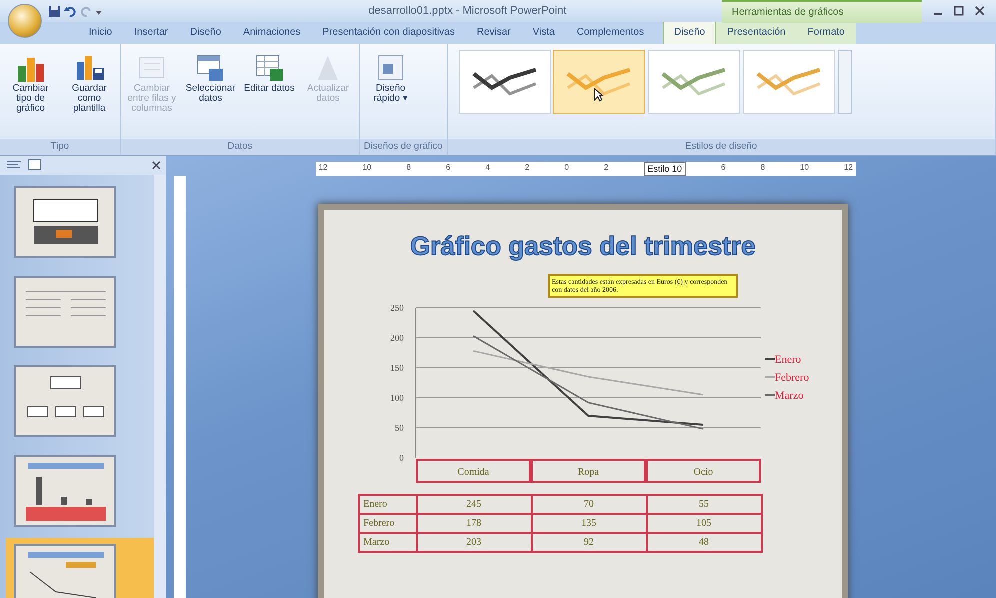 The width and height of the screenshot is (996, 598). Describe the element at coordinates (721, 146) in the screenshot. I see `group-label: Estilos de diseño` at that location.